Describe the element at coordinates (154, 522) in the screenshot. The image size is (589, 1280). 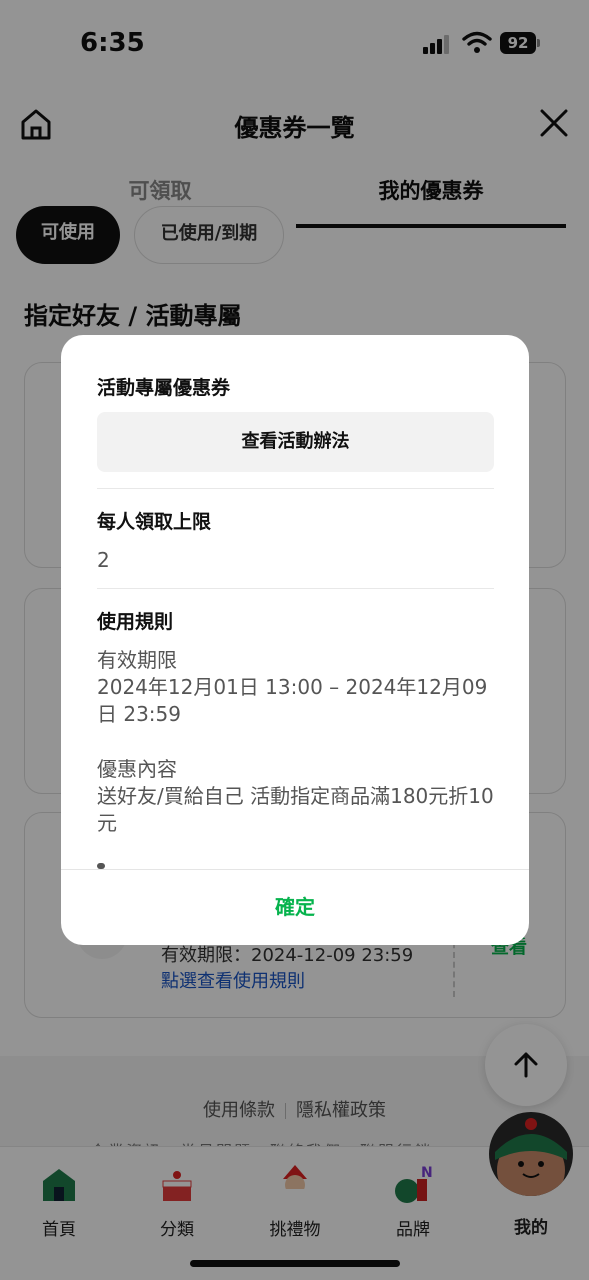
I see `limit-heading: 每人領取上限` at that location.